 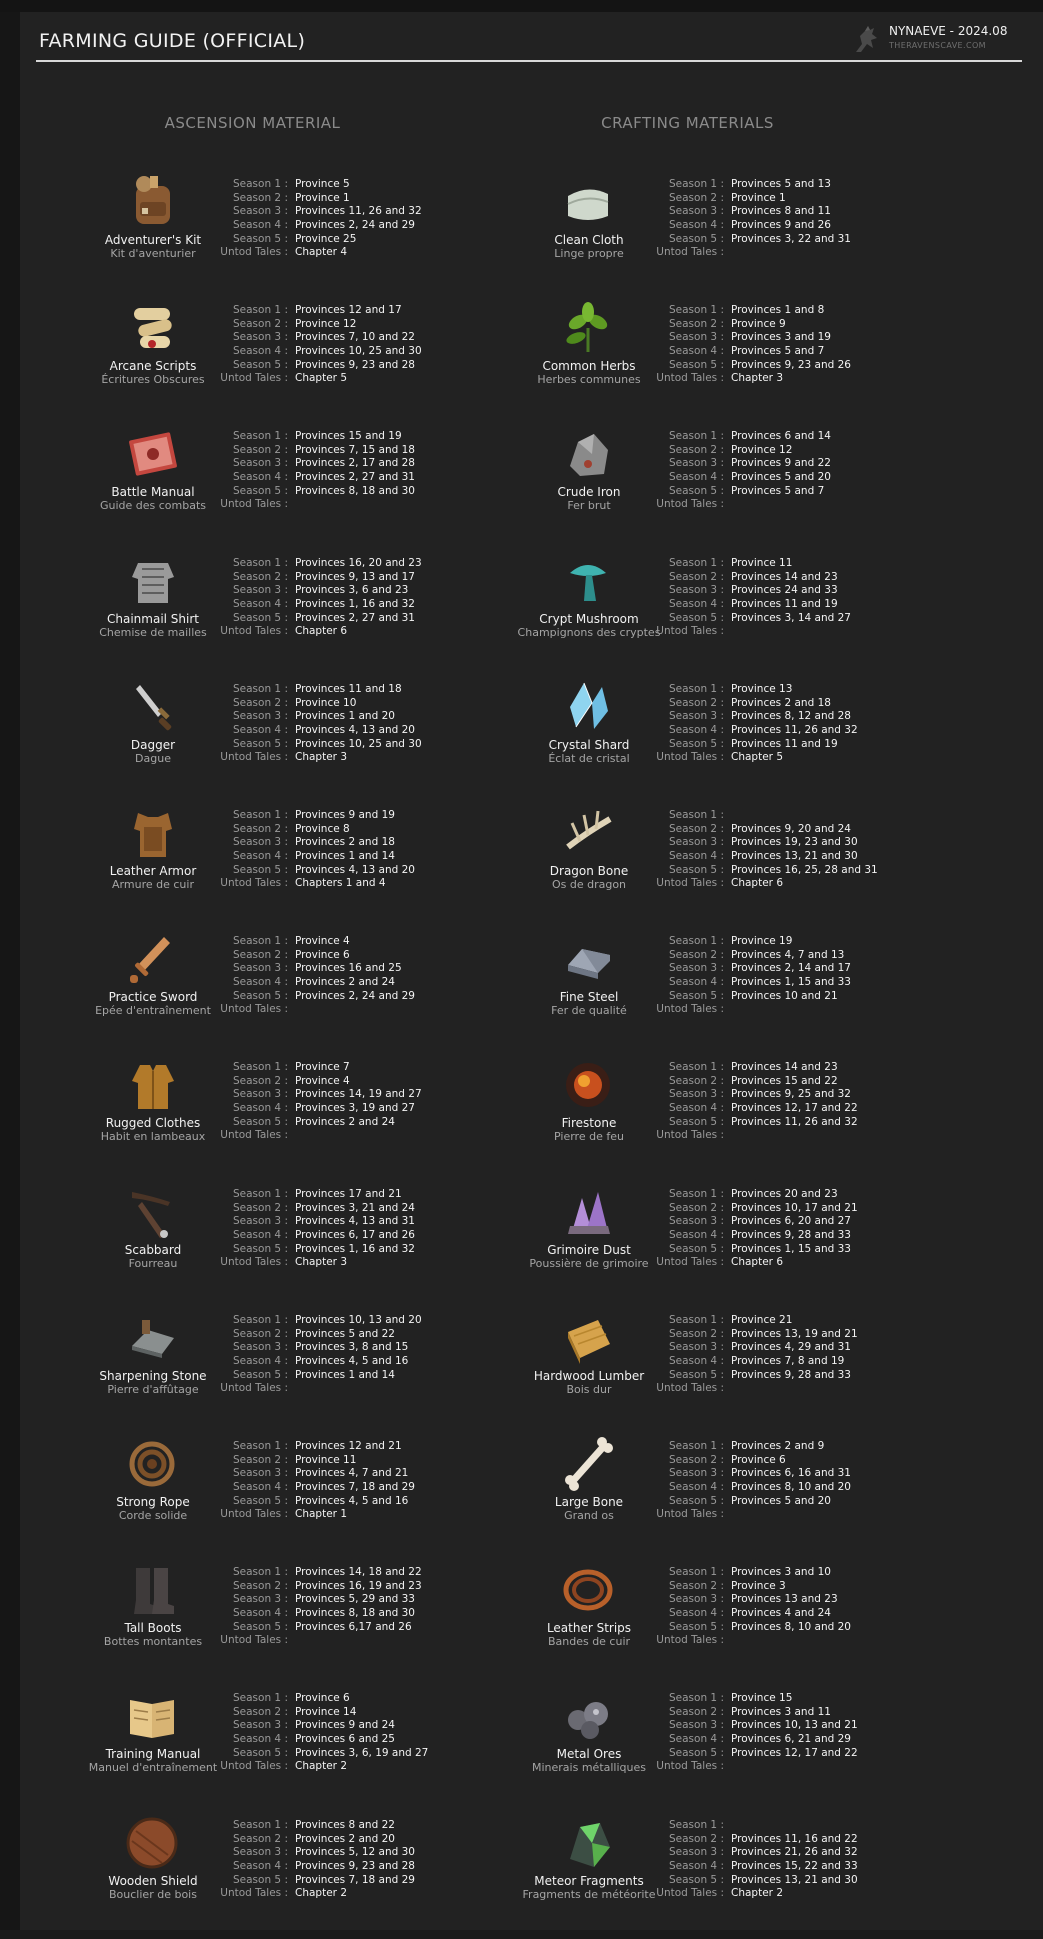 I want to click on location-row: Season 4 : Provinces 6 and 25, so click(x=320, y=1740).